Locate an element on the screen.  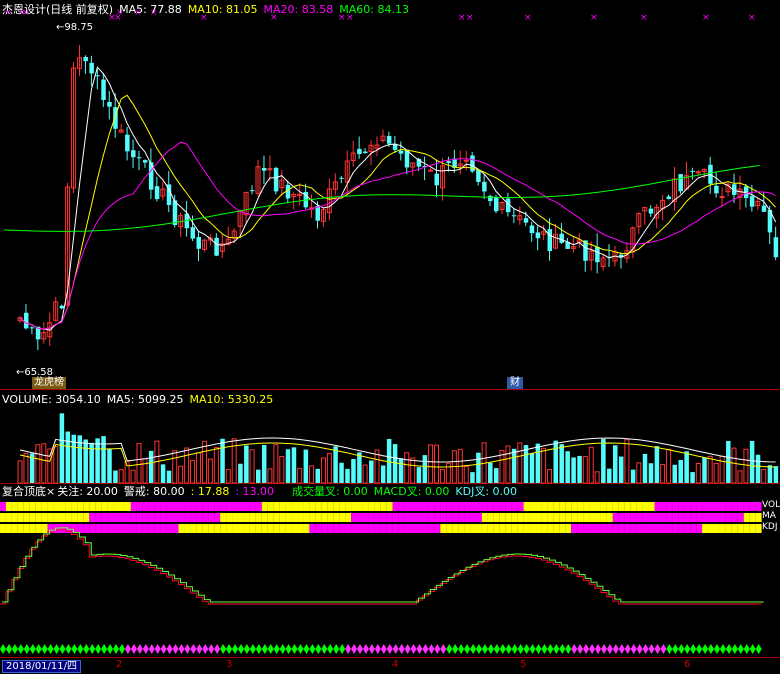
indicator-title: 复合顶底× is located at coordinates (28, 491).